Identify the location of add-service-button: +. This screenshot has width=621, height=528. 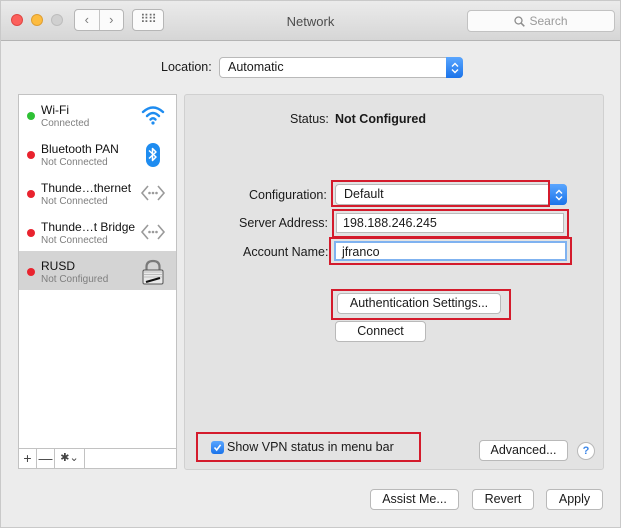
(28, 458).